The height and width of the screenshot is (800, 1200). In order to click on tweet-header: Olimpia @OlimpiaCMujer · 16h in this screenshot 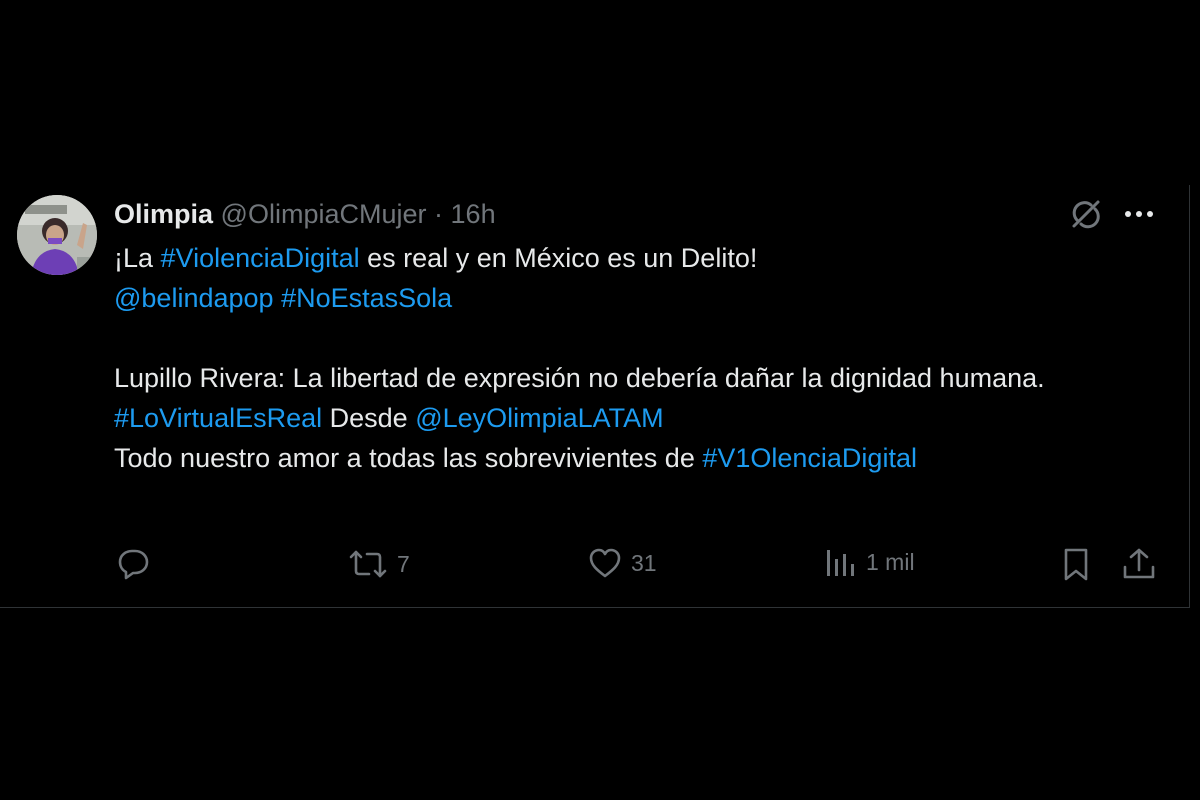, I will do `click(305, 214)`.